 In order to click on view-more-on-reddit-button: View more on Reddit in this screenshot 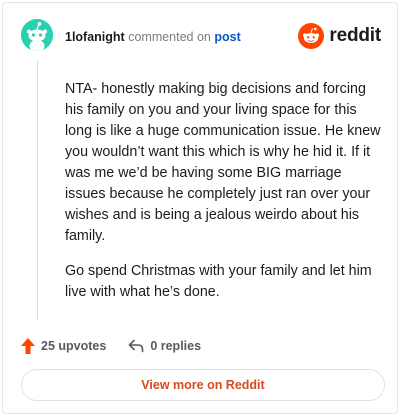, I will do `click(203, 385)`.